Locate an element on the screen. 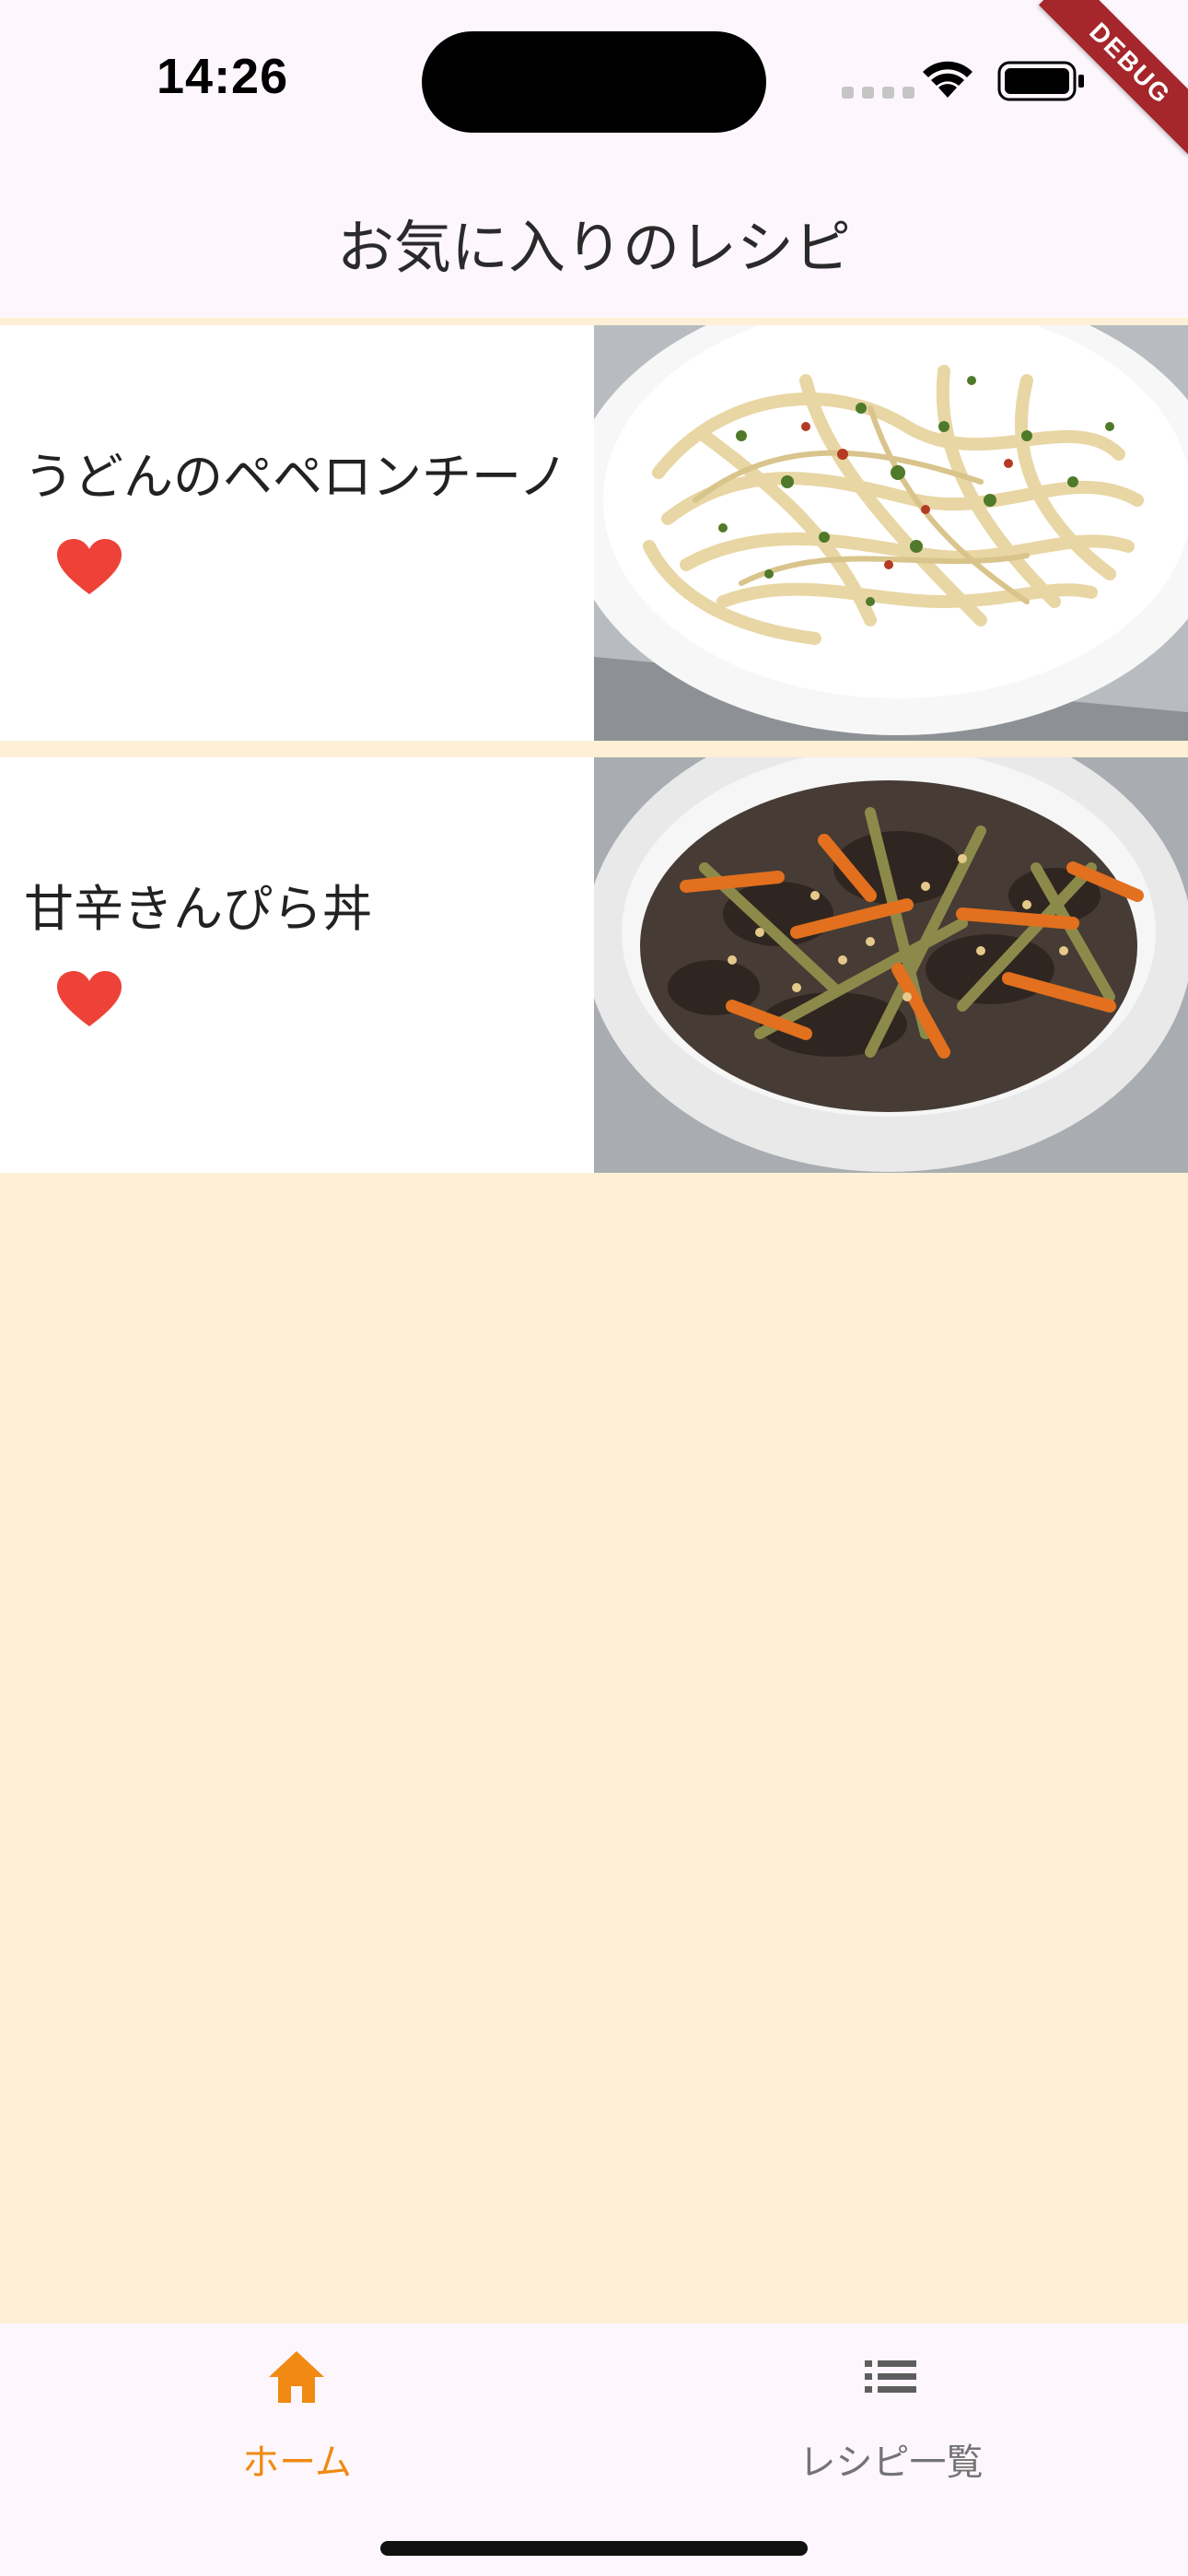  nav-item-home: ホーム is located at coordinates (297, 2416).